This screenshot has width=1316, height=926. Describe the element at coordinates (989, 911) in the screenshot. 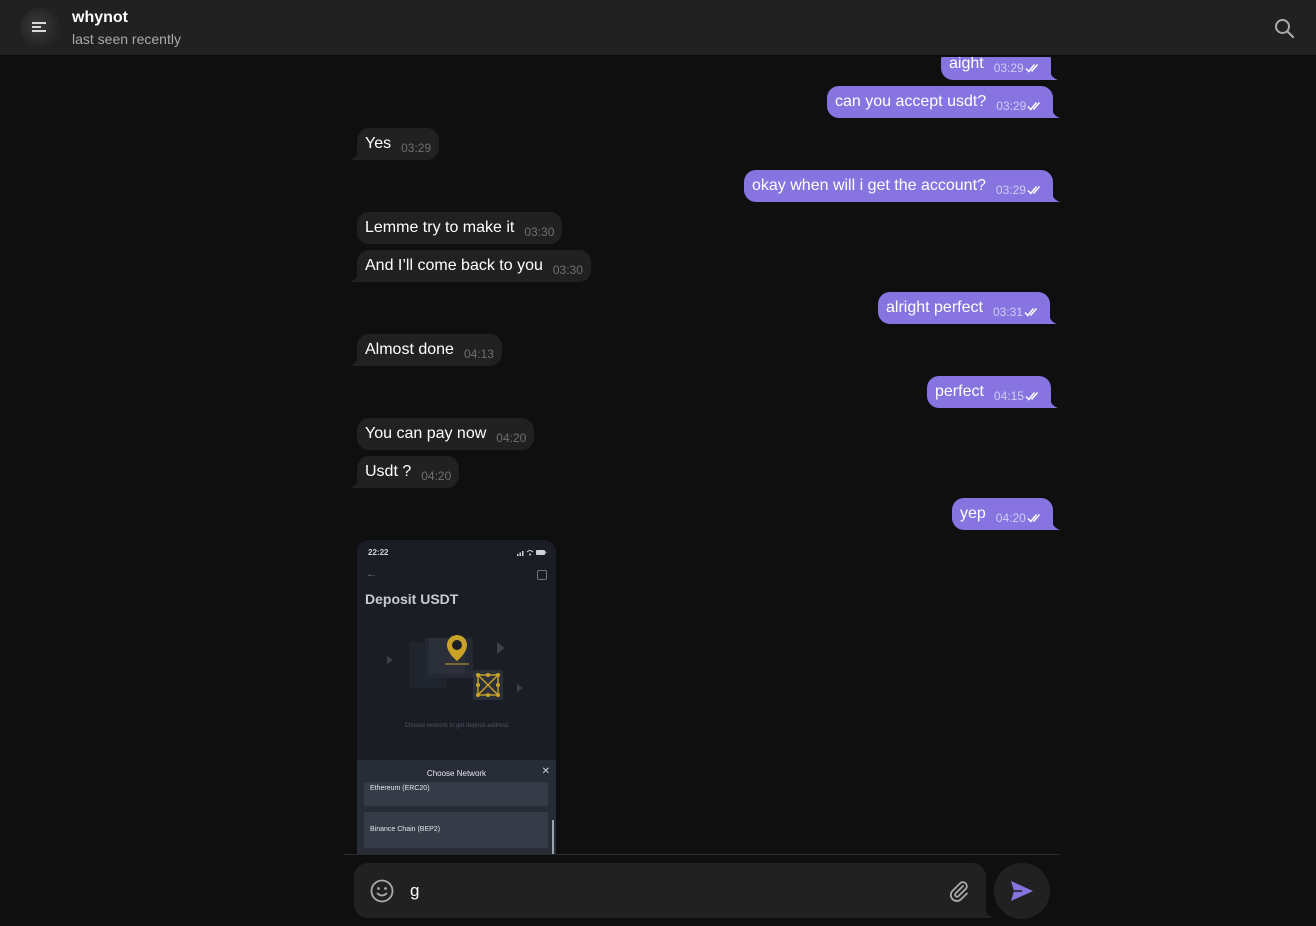

I see `composer-tail` at that location.